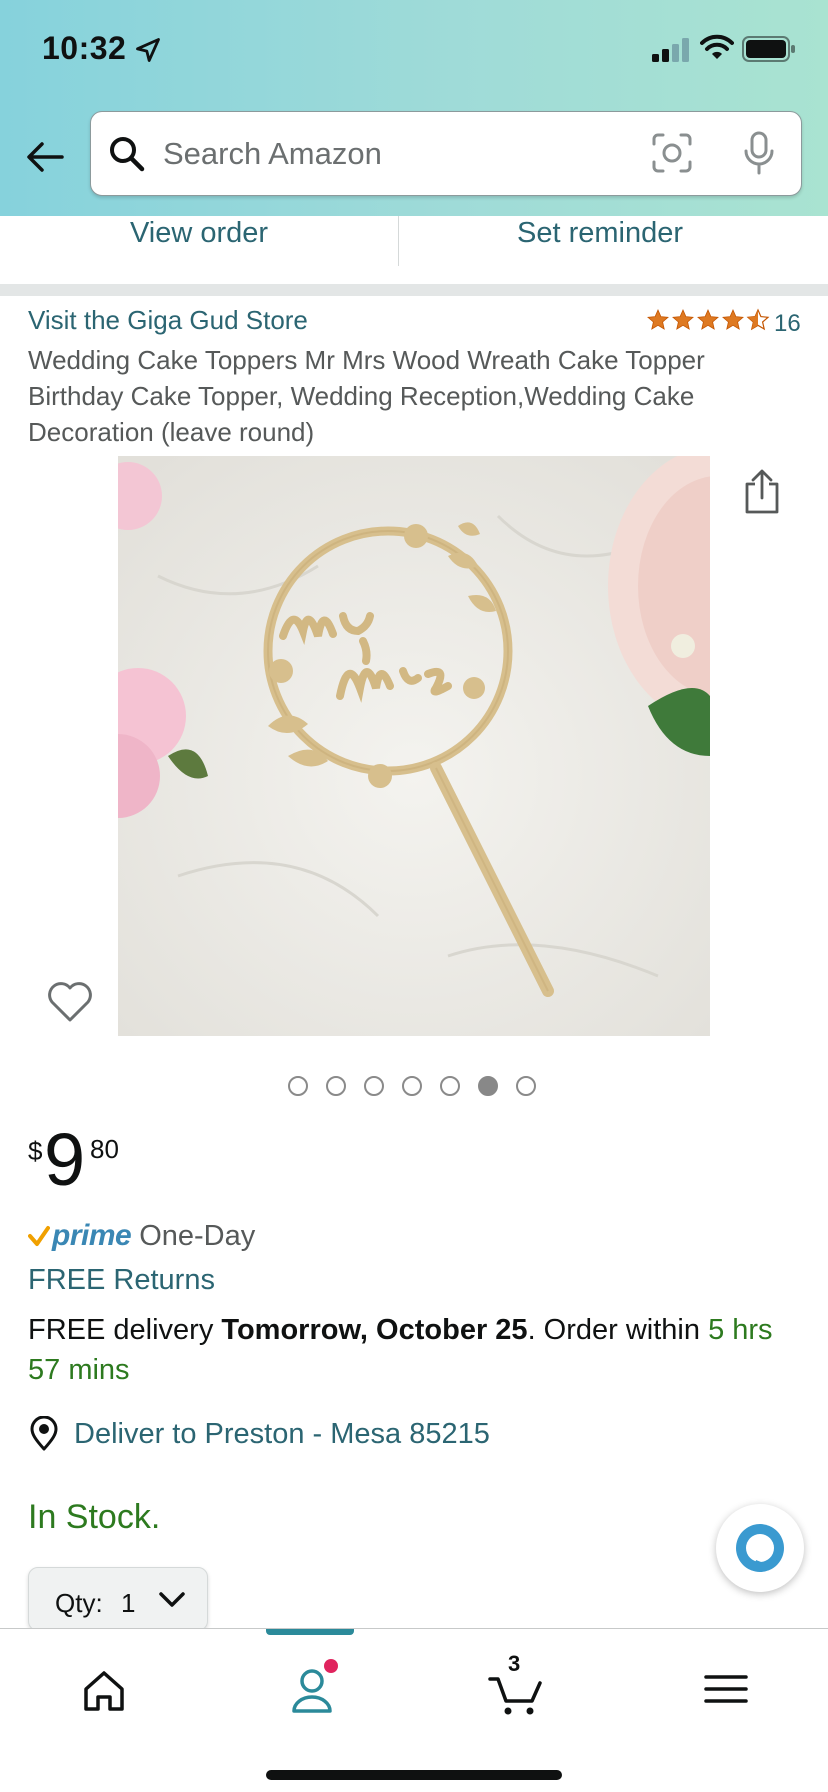 The image size is (828, 1792). Describe the element at coordinates (44, 1433) in the screenshot. I see `location-pin-icon` at that location.